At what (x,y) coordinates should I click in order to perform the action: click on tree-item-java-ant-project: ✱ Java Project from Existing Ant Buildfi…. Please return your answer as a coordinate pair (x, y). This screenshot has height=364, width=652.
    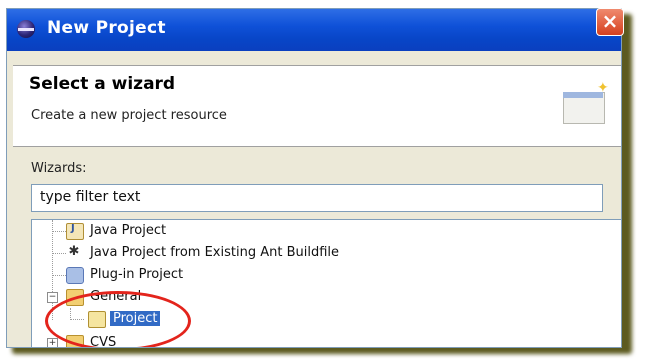
    Looking at the image, I should click on (326, 253).